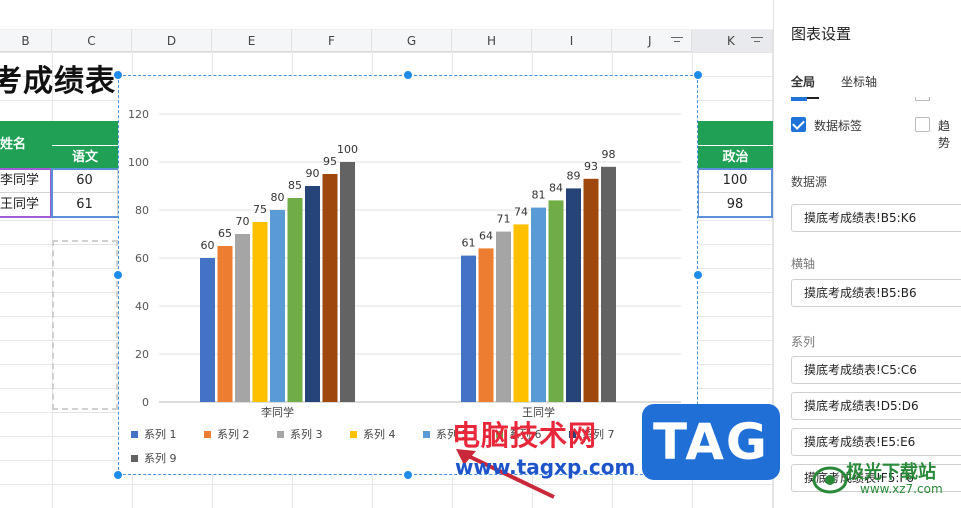 This screenshot has height=508, width=961. Describe the element at coordinates (160, 434) in the screenshot. I see `legend-label: 系列 1` at that location.